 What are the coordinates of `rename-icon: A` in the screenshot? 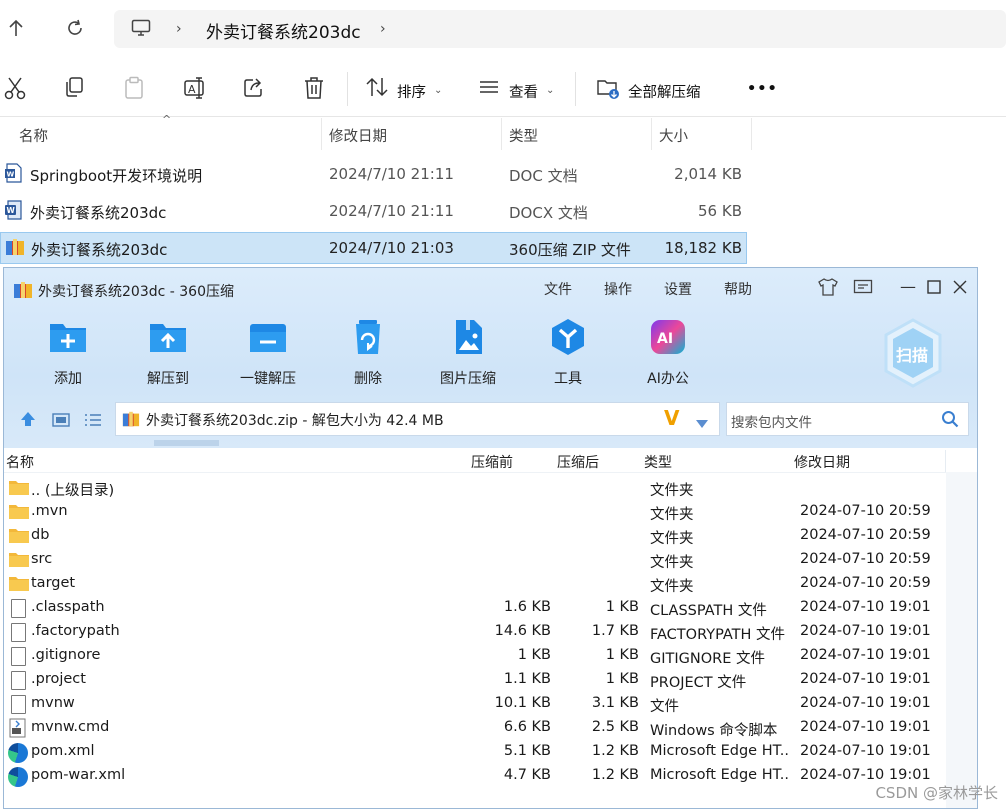 It's located at (195, 88).